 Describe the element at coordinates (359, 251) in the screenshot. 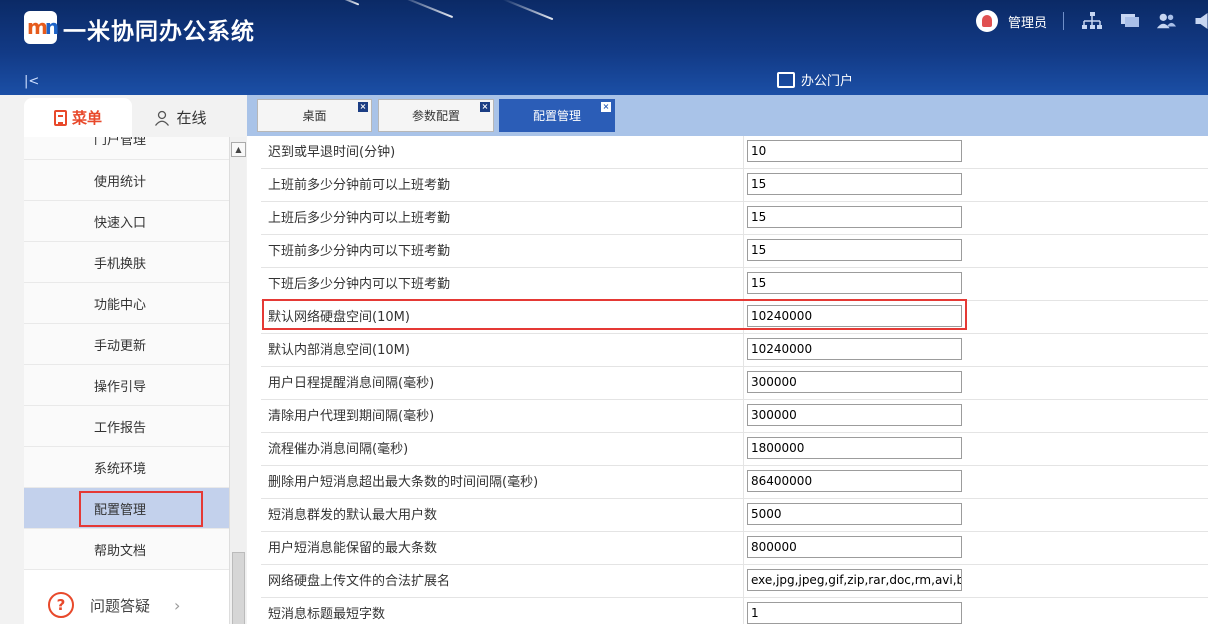

I see `config-label: 下班前多少分钟内可以下班考勤` at that location.